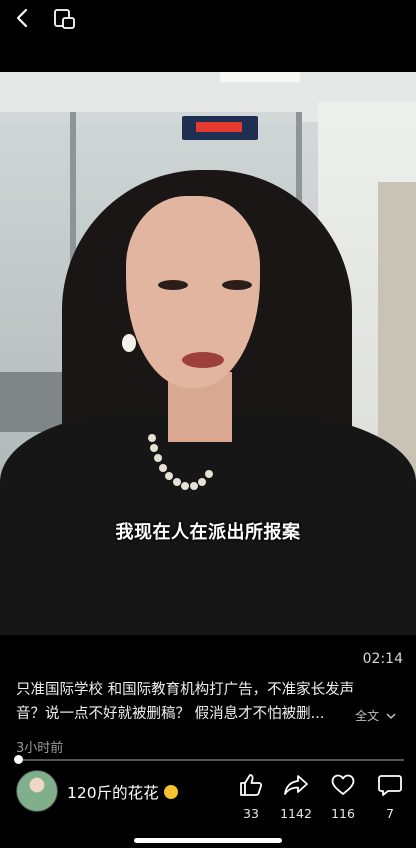  What do you see at coordinates (18, 759) in the screenshot?
I see `progress-handle` at bounding box center [18, 759].